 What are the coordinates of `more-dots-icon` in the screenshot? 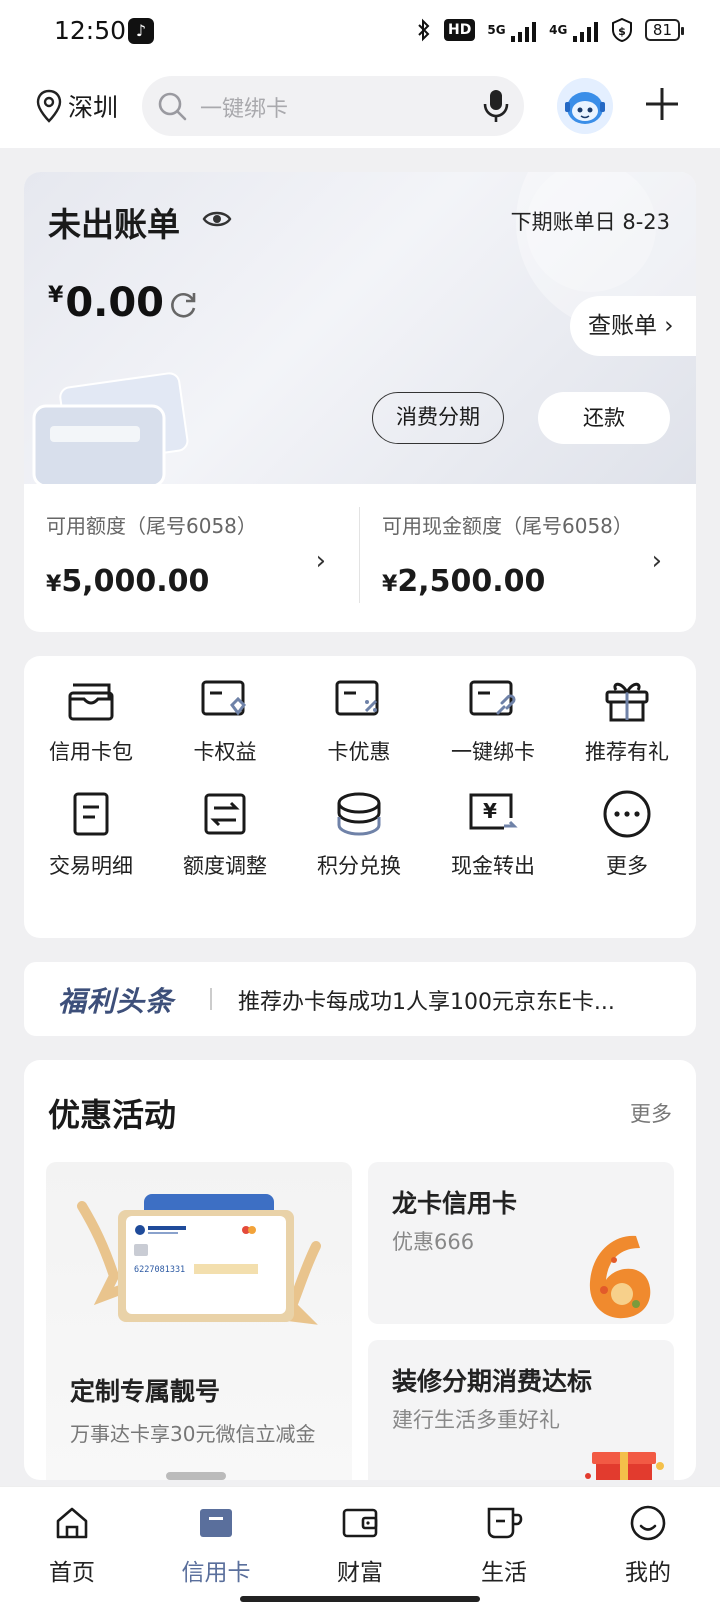 It's located at (627, 814).